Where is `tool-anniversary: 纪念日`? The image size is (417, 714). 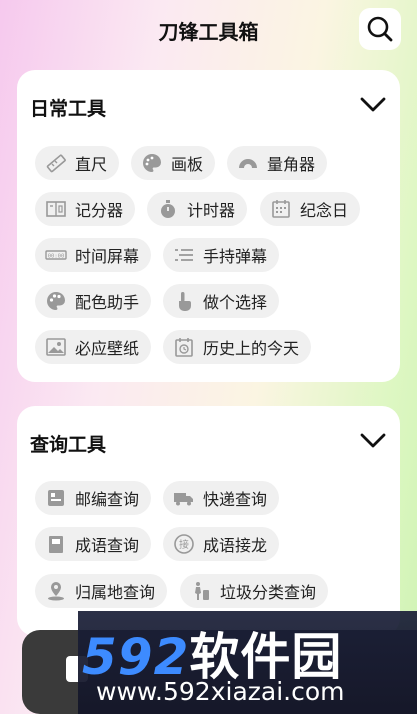 tool-anniversary: 纪念日 is located at coordinates (310, 209).